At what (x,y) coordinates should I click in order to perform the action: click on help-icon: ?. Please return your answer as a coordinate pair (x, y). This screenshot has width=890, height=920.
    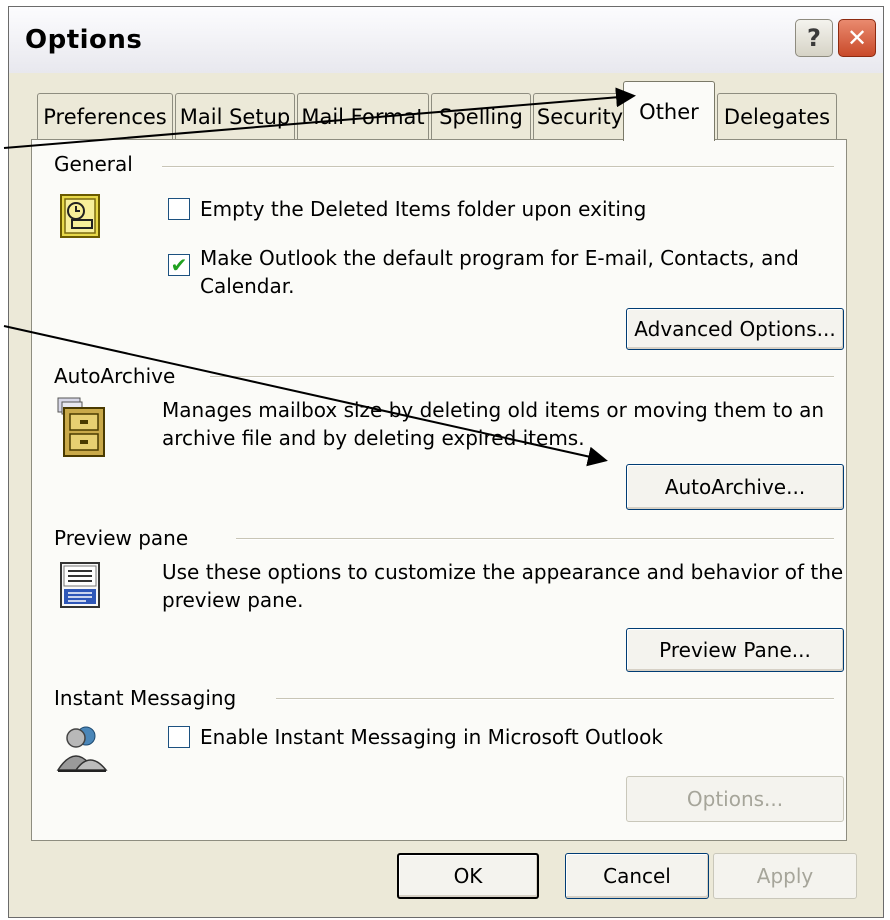
    Looking at the image, I should click on (814, 38).